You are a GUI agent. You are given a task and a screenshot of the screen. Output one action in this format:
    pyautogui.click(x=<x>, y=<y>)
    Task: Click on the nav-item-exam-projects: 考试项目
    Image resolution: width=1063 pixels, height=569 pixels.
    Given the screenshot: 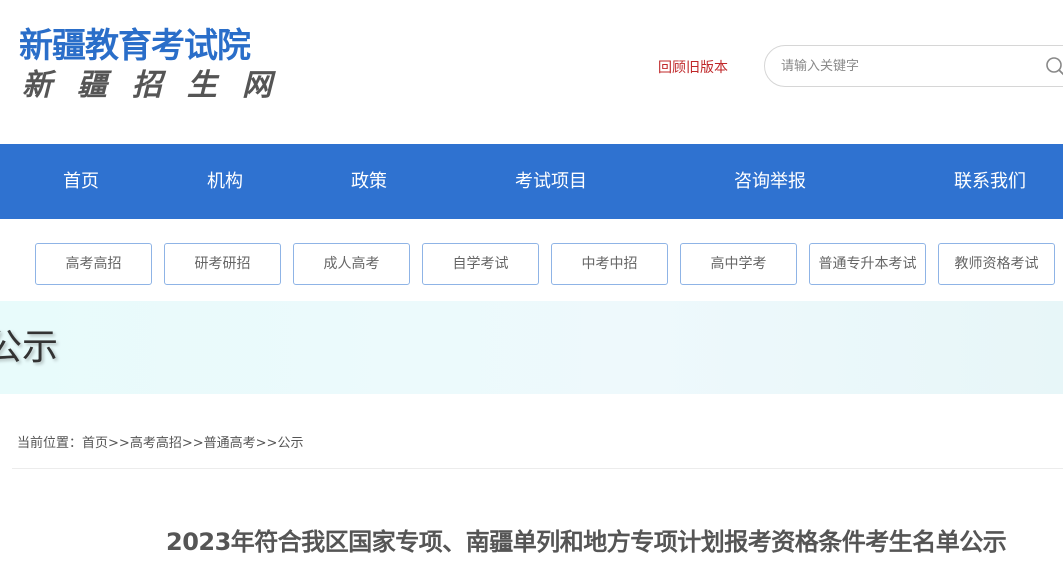 What is the action you would take?
    pyautogui.click(x=551, y=181)
    